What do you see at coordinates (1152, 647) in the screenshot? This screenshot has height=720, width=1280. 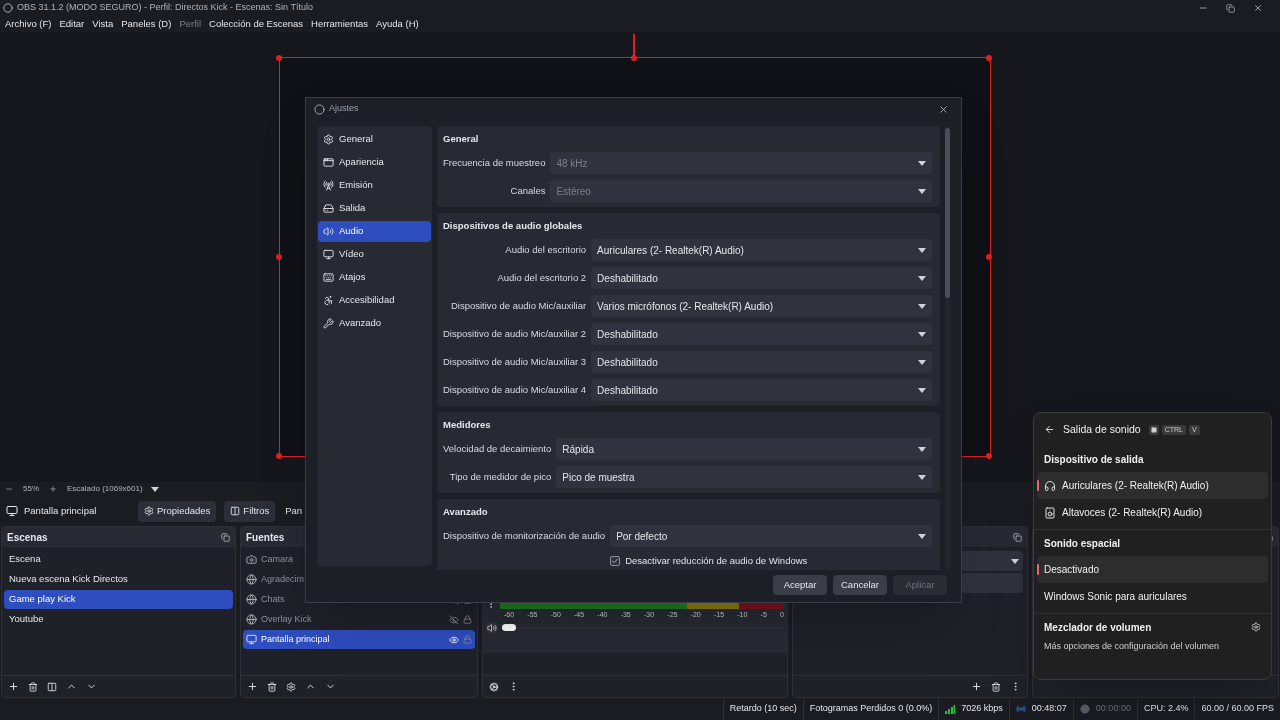 I see `more-options-link: Más opciones de configuración del volumen` at bounding box center [1152, 647].